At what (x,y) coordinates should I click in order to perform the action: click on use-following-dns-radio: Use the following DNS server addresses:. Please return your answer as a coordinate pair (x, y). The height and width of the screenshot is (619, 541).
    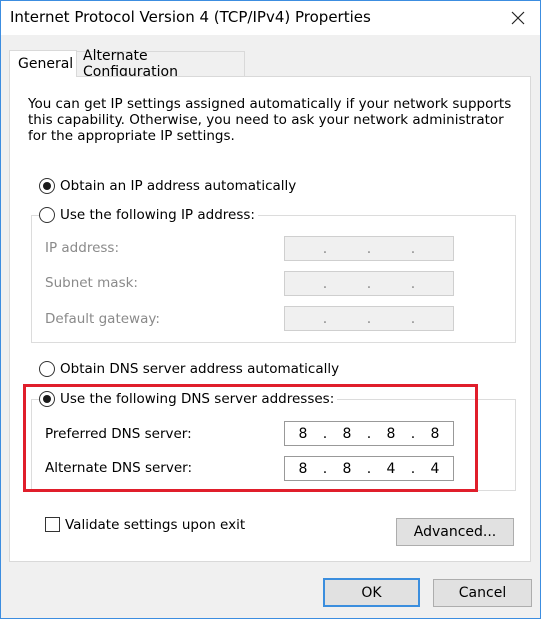
    Looking at the image, I should click on (188, 399).